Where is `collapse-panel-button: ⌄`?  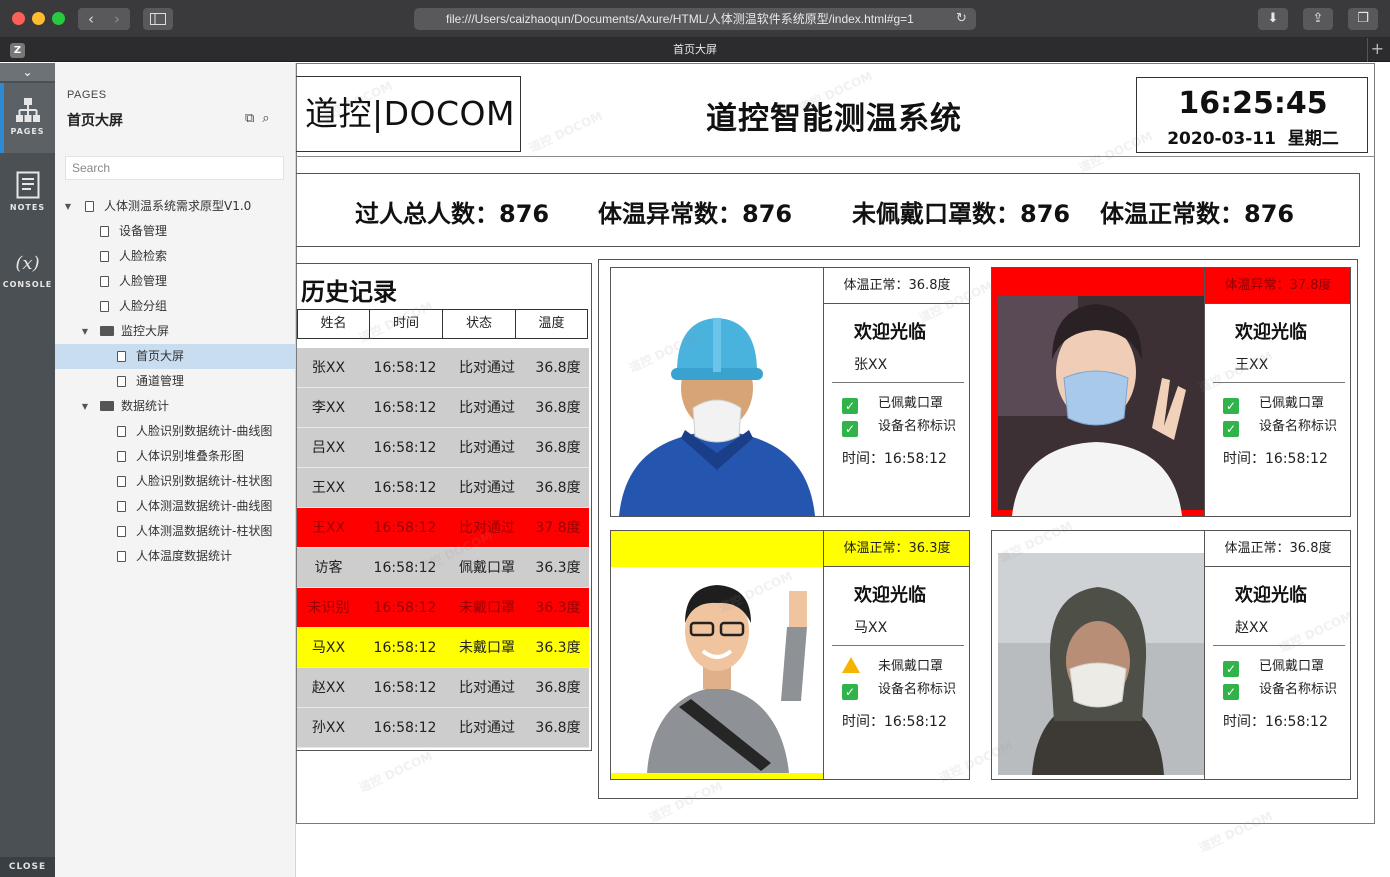
collapse-panel-button: ⌄ is located at coordinates (27, 72).